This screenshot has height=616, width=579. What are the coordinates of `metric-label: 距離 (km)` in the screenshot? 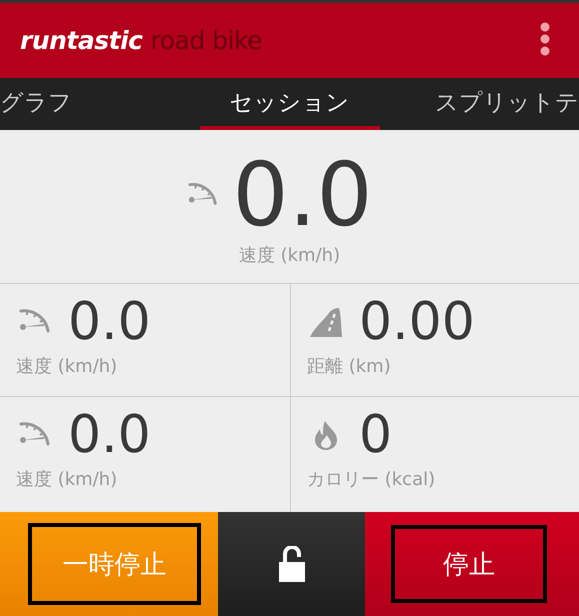 It's located at (349, 366).